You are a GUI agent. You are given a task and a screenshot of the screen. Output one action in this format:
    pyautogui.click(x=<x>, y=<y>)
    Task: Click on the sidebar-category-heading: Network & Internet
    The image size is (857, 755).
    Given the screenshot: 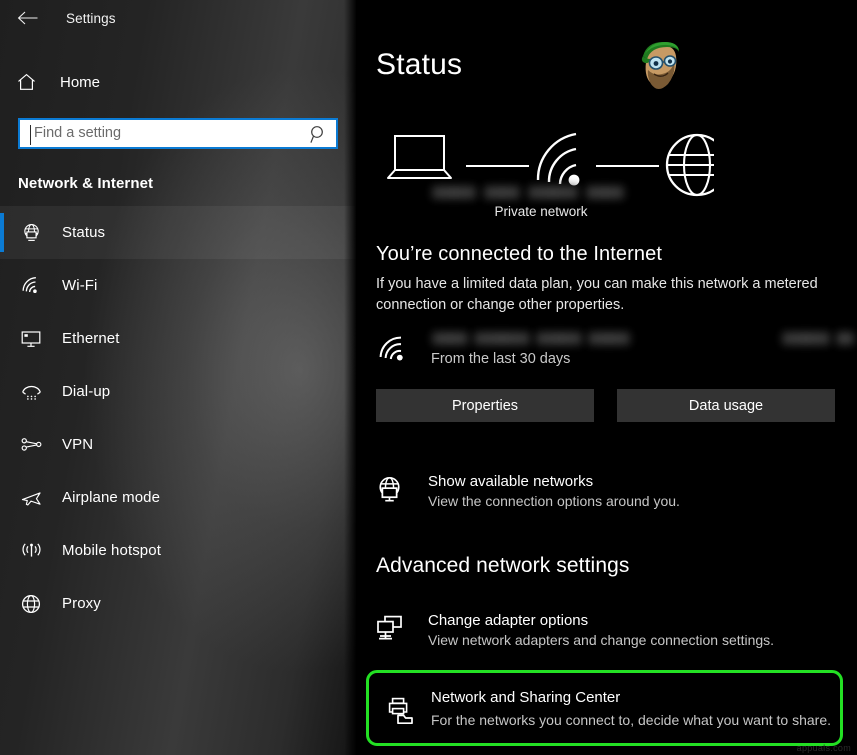 What is the action you would take?
    pyautogui.click(x=86, y=183)
    